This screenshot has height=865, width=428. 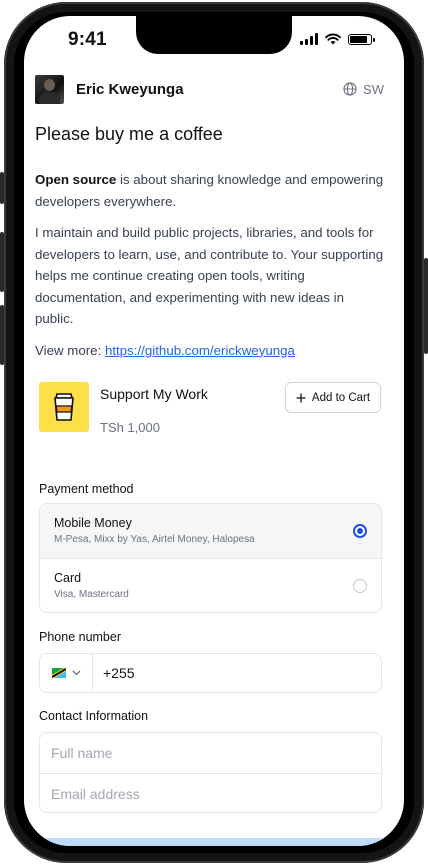 I want to click on avatar, so click(x=49, y=89).